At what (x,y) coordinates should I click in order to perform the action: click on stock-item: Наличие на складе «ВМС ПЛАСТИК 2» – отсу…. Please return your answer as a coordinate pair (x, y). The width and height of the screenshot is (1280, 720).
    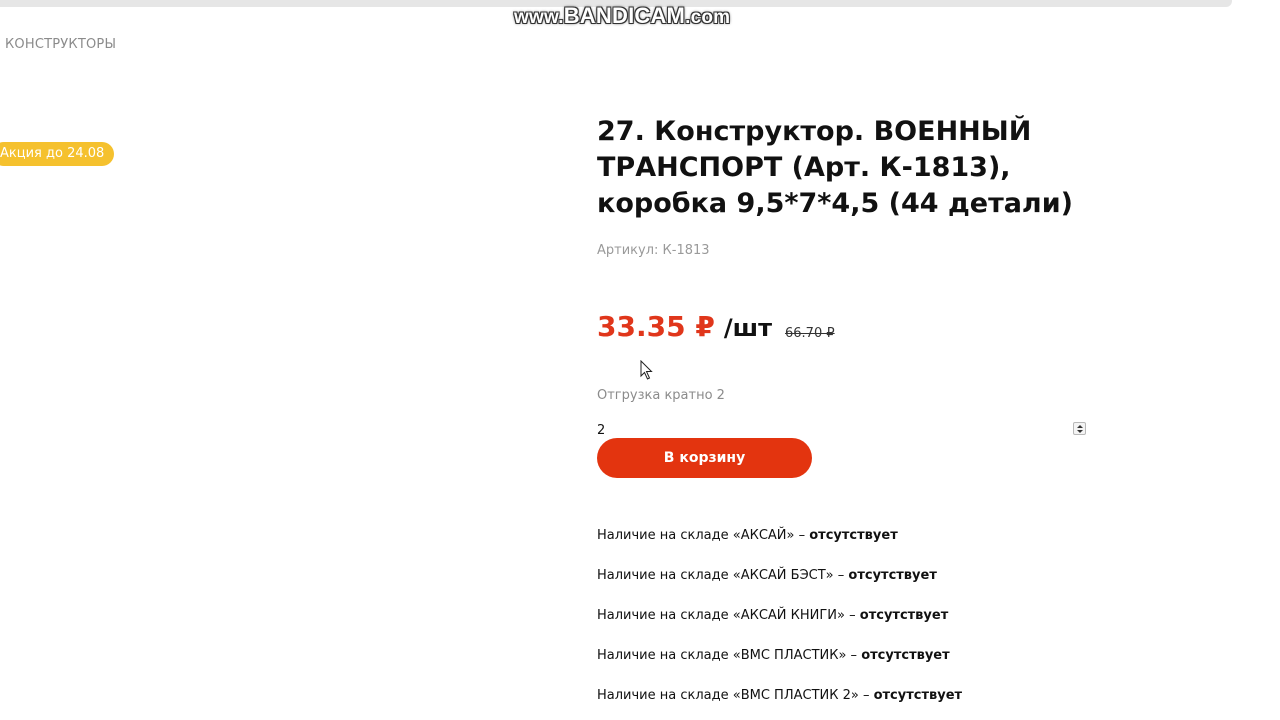
    Looking at the image, I should click on (779, 704).